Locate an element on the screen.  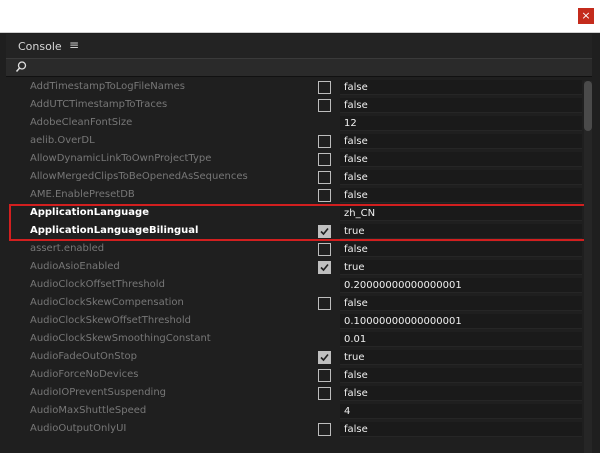
panel-title: Console is located at coordinates (40, 46).